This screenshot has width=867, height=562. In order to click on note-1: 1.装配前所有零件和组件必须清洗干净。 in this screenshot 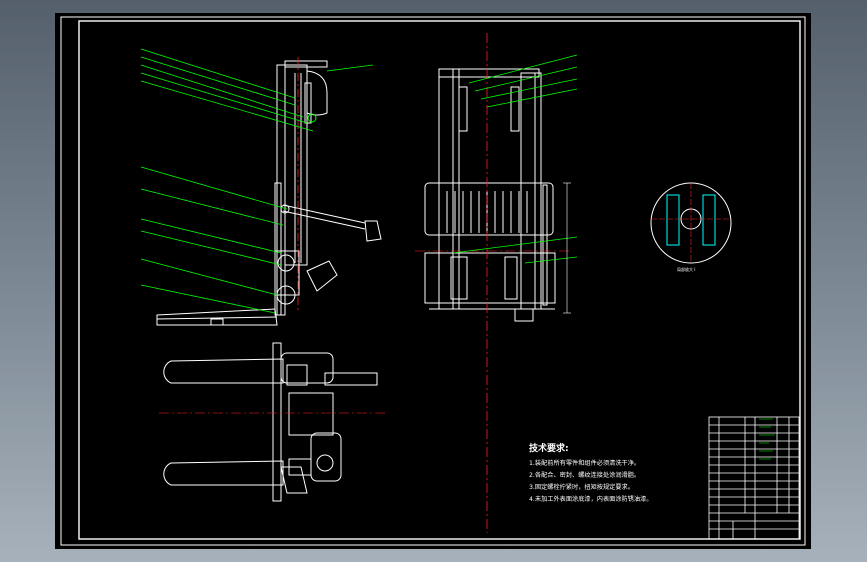, I will do `click(584, 463)`.